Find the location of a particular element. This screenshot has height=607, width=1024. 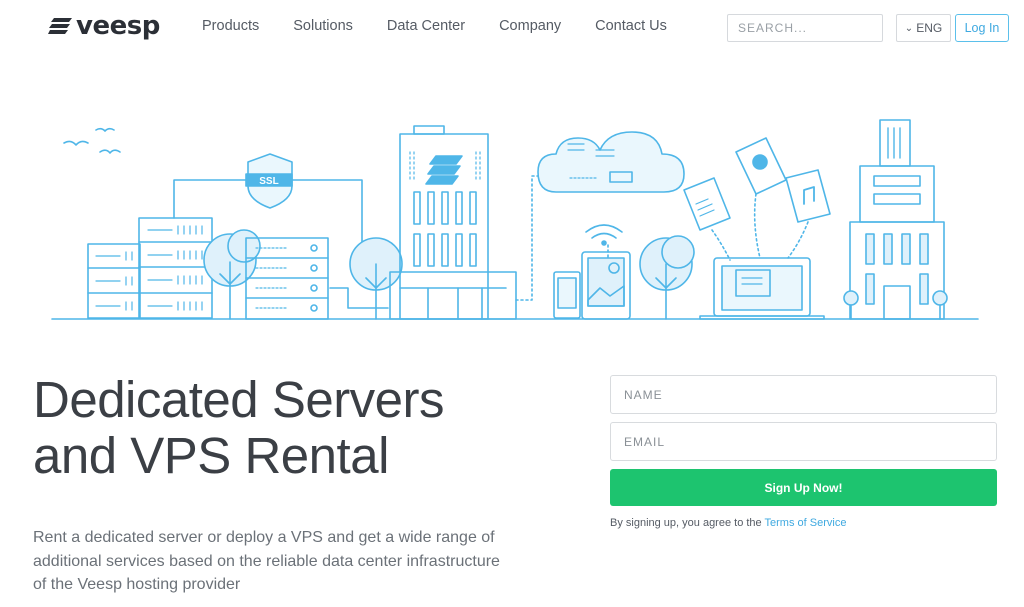

server-rack-icon is located at coordinates (150, 268).